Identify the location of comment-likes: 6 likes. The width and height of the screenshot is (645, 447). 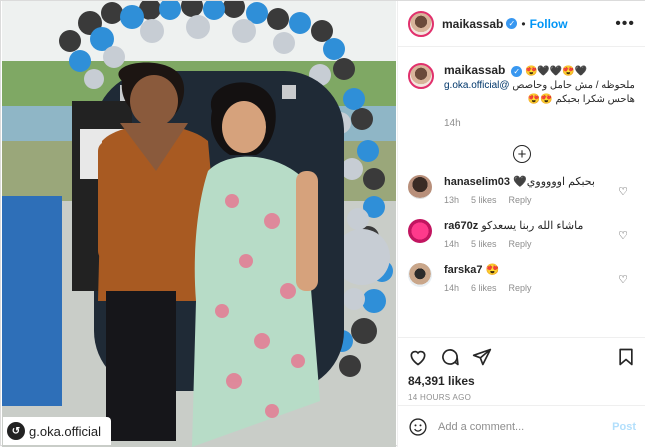
(484, 288).